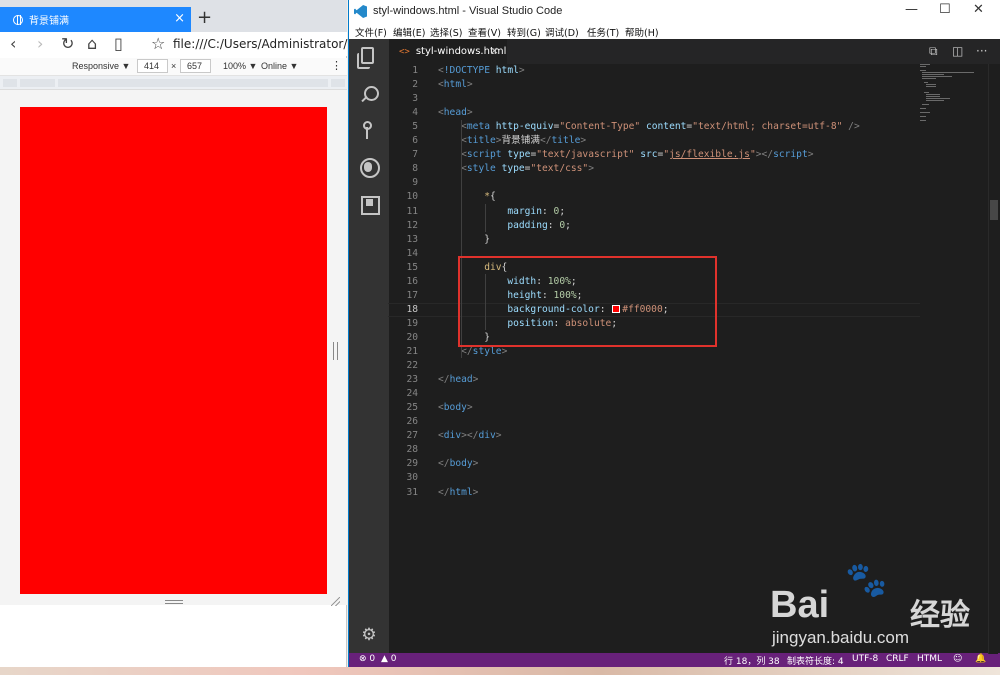 The height and width of the screenshot is (675, 1000). Describe the element at coordinates (945, 9) in the screenshot. I see `maximize-button: ☐` at that location.